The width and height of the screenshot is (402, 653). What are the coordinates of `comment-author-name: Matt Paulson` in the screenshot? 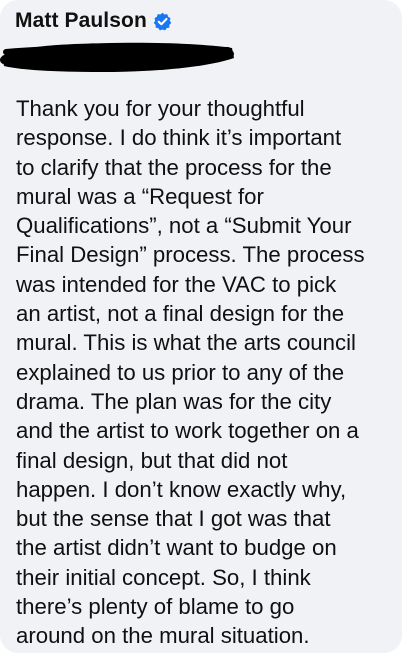 It's located at (81, 21).